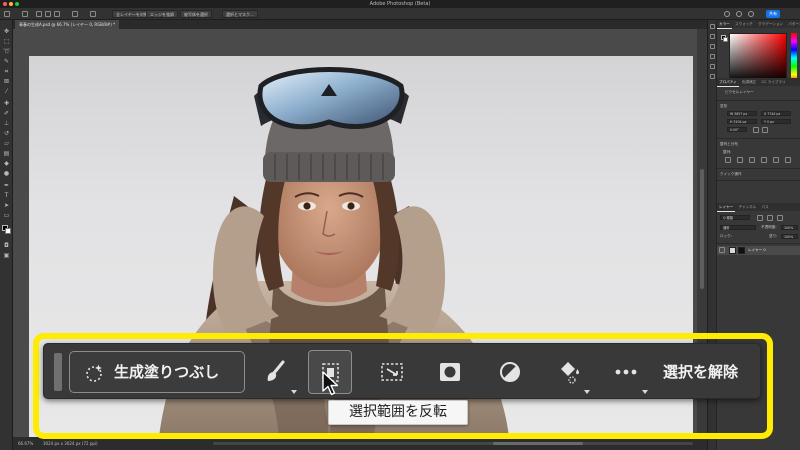 The height and width of the screenshot is (450, 800). What do you see at coordinates (7, 14) in the screenshot?
I see `home-icon` at bounding box center [7, 14].